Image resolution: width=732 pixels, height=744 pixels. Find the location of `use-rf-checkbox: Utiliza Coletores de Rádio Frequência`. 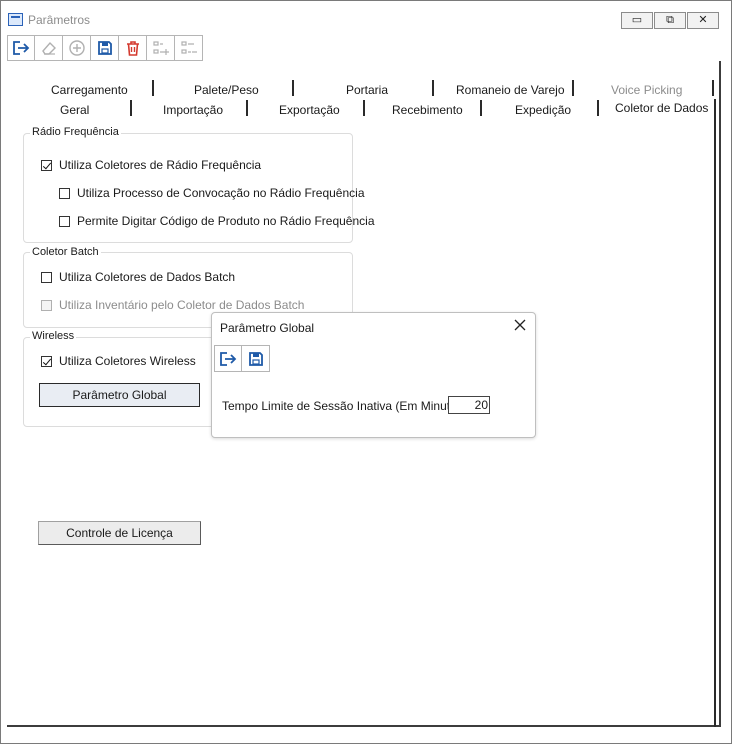

use-rf-checkbox: Utiliza Coletores de Rádio Frequência is located at coordinates (151, 165).